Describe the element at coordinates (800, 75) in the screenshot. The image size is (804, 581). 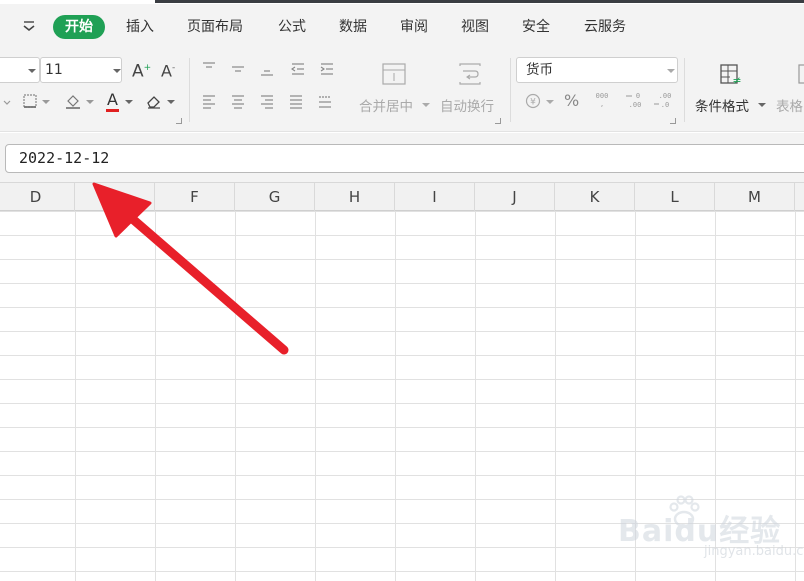
I see `table-style-icon` at that location.